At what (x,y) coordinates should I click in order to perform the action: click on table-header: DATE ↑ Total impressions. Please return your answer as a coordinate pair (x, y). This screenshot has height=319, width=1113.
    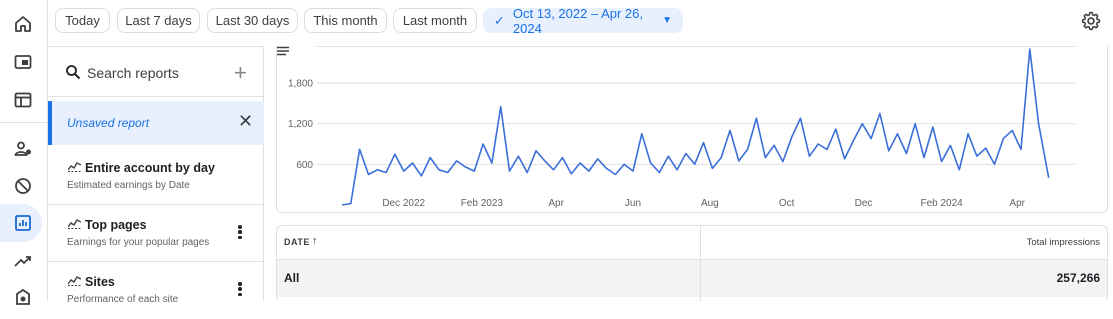
    Looking at the image, I should click on (692, 243).